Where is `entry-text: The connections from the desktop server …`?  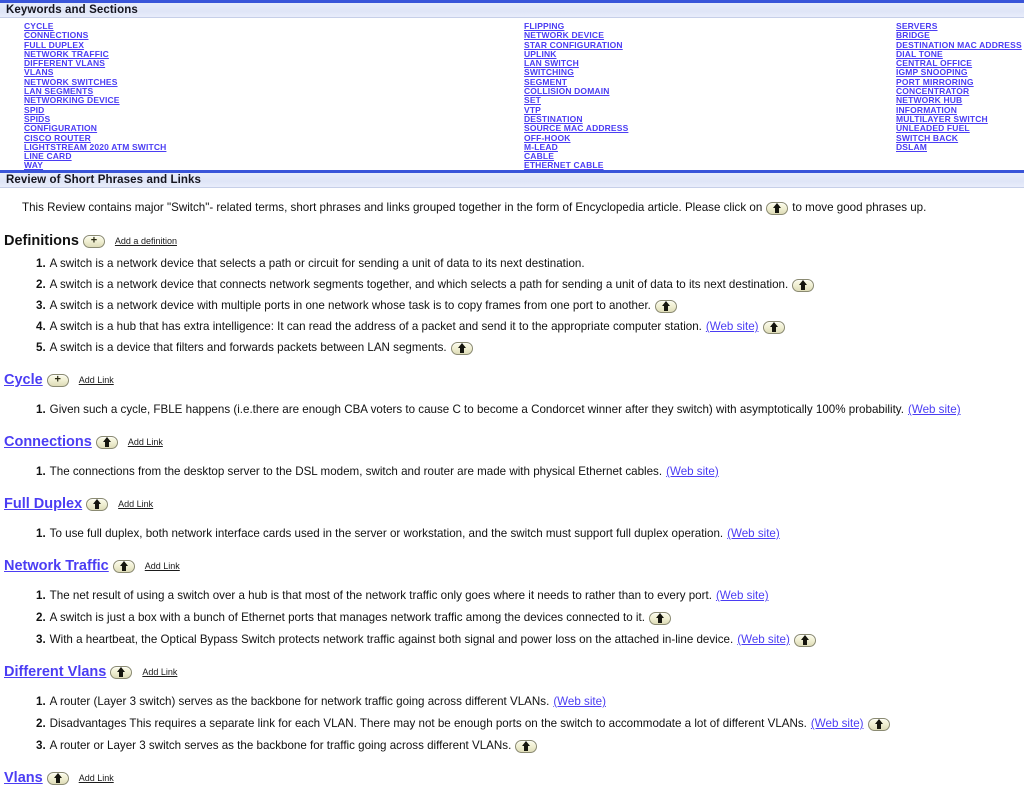
entry-text: The connections from the desktop server … is located at coordinates (356, 471).